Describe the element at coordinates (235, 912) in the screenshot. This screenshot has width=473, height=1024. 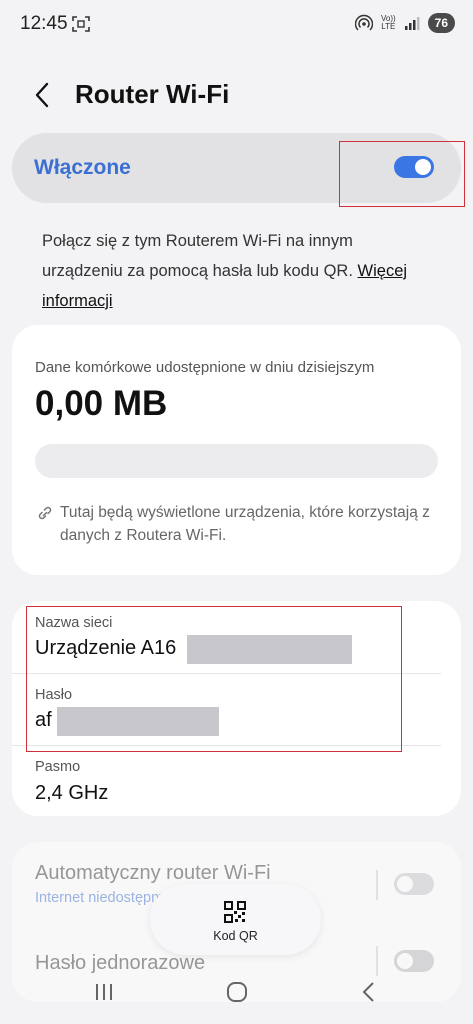
I see `qr-code-icon` at that location.